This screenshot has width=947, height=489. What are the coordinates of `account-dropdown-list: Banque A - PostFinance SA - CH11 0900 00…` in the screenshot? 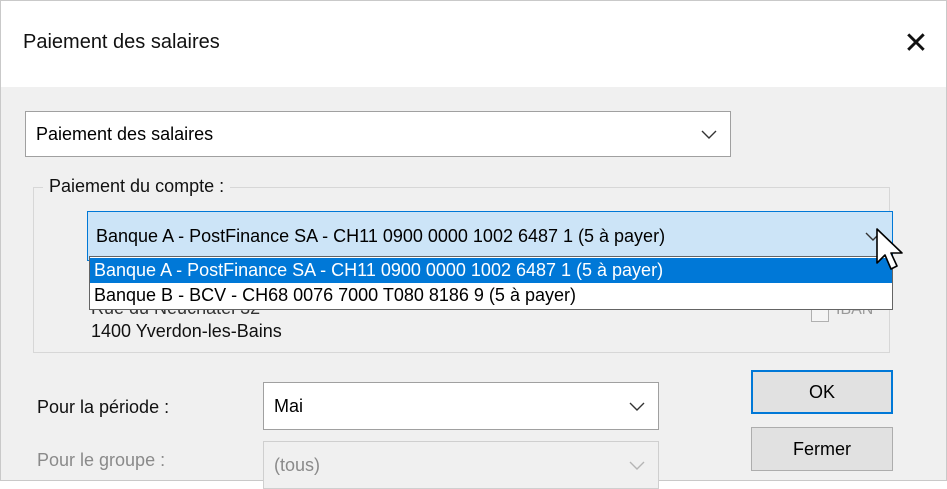 It's located at (491, 283).